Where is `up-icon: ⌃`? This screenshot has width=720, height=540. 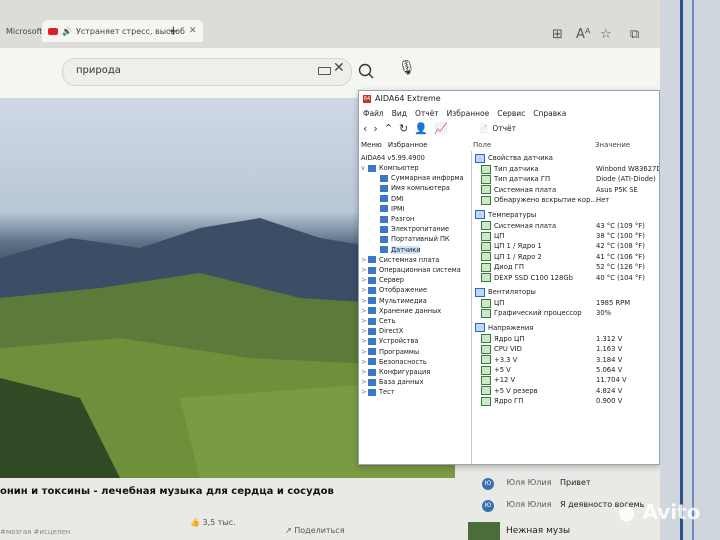
up-icon: ⌃ is located at coordinates (388, 128).